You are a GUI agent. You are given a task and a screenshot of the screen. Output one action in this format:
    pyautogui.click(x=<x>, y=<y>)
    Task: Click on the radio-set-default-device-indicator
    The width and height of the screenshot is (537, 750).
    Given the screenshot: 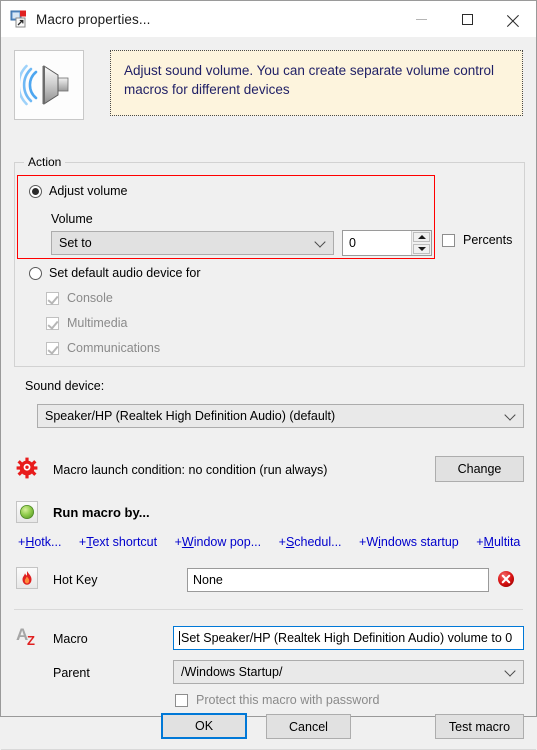 What is the action you would take?
    pyautogui.click(x=35, y=273)
    